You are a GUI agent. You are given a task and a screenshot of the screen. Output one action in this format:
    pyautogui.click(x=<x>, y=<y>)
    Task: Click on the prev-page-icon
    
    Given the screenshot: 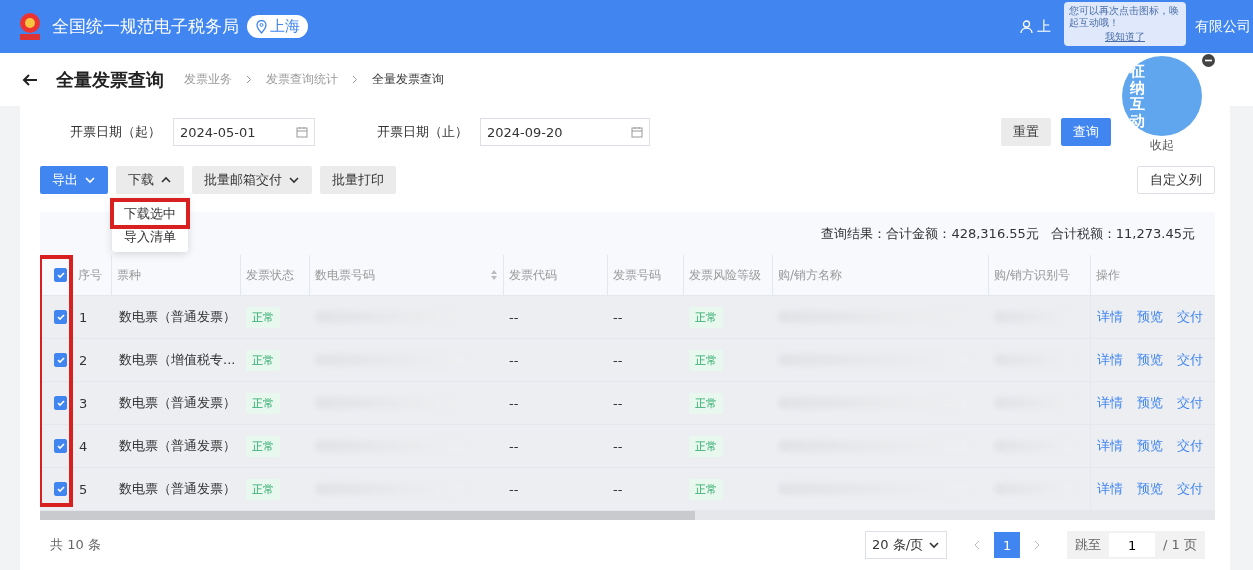 What is the action you would take?
    pyautogui.click(x=977, y=545)
    